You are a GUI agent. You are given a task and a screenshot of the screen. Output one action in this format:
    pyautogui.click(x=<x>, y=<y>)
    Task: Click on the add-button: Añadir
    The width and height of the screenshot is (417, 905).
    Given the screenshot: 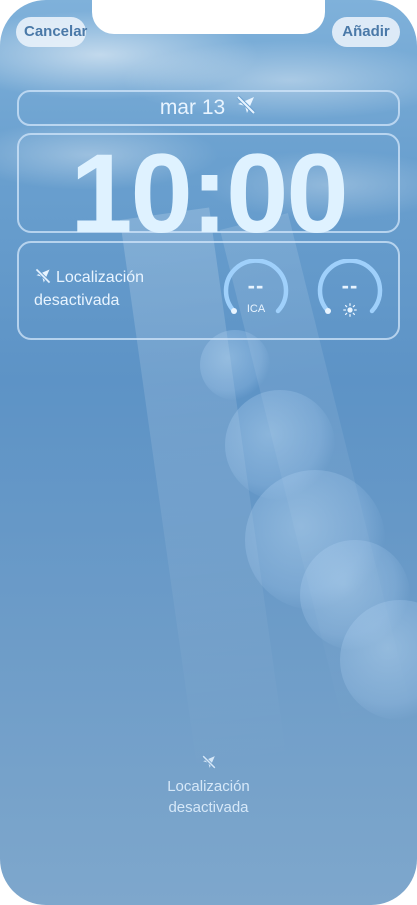 What is the action you would take?
    pyautogui.click(x=366, y=32)
    